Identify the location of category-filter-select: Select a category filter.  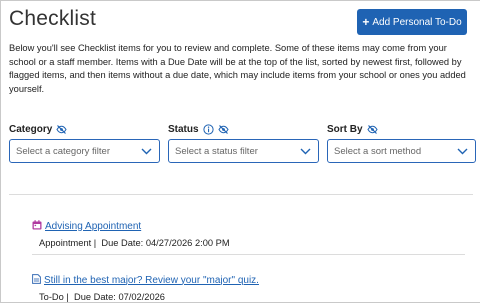
(84, 151).